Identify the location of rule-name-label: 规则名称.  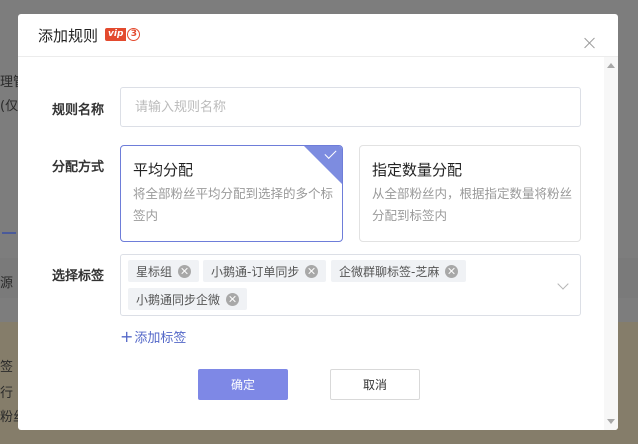
(78, 110).